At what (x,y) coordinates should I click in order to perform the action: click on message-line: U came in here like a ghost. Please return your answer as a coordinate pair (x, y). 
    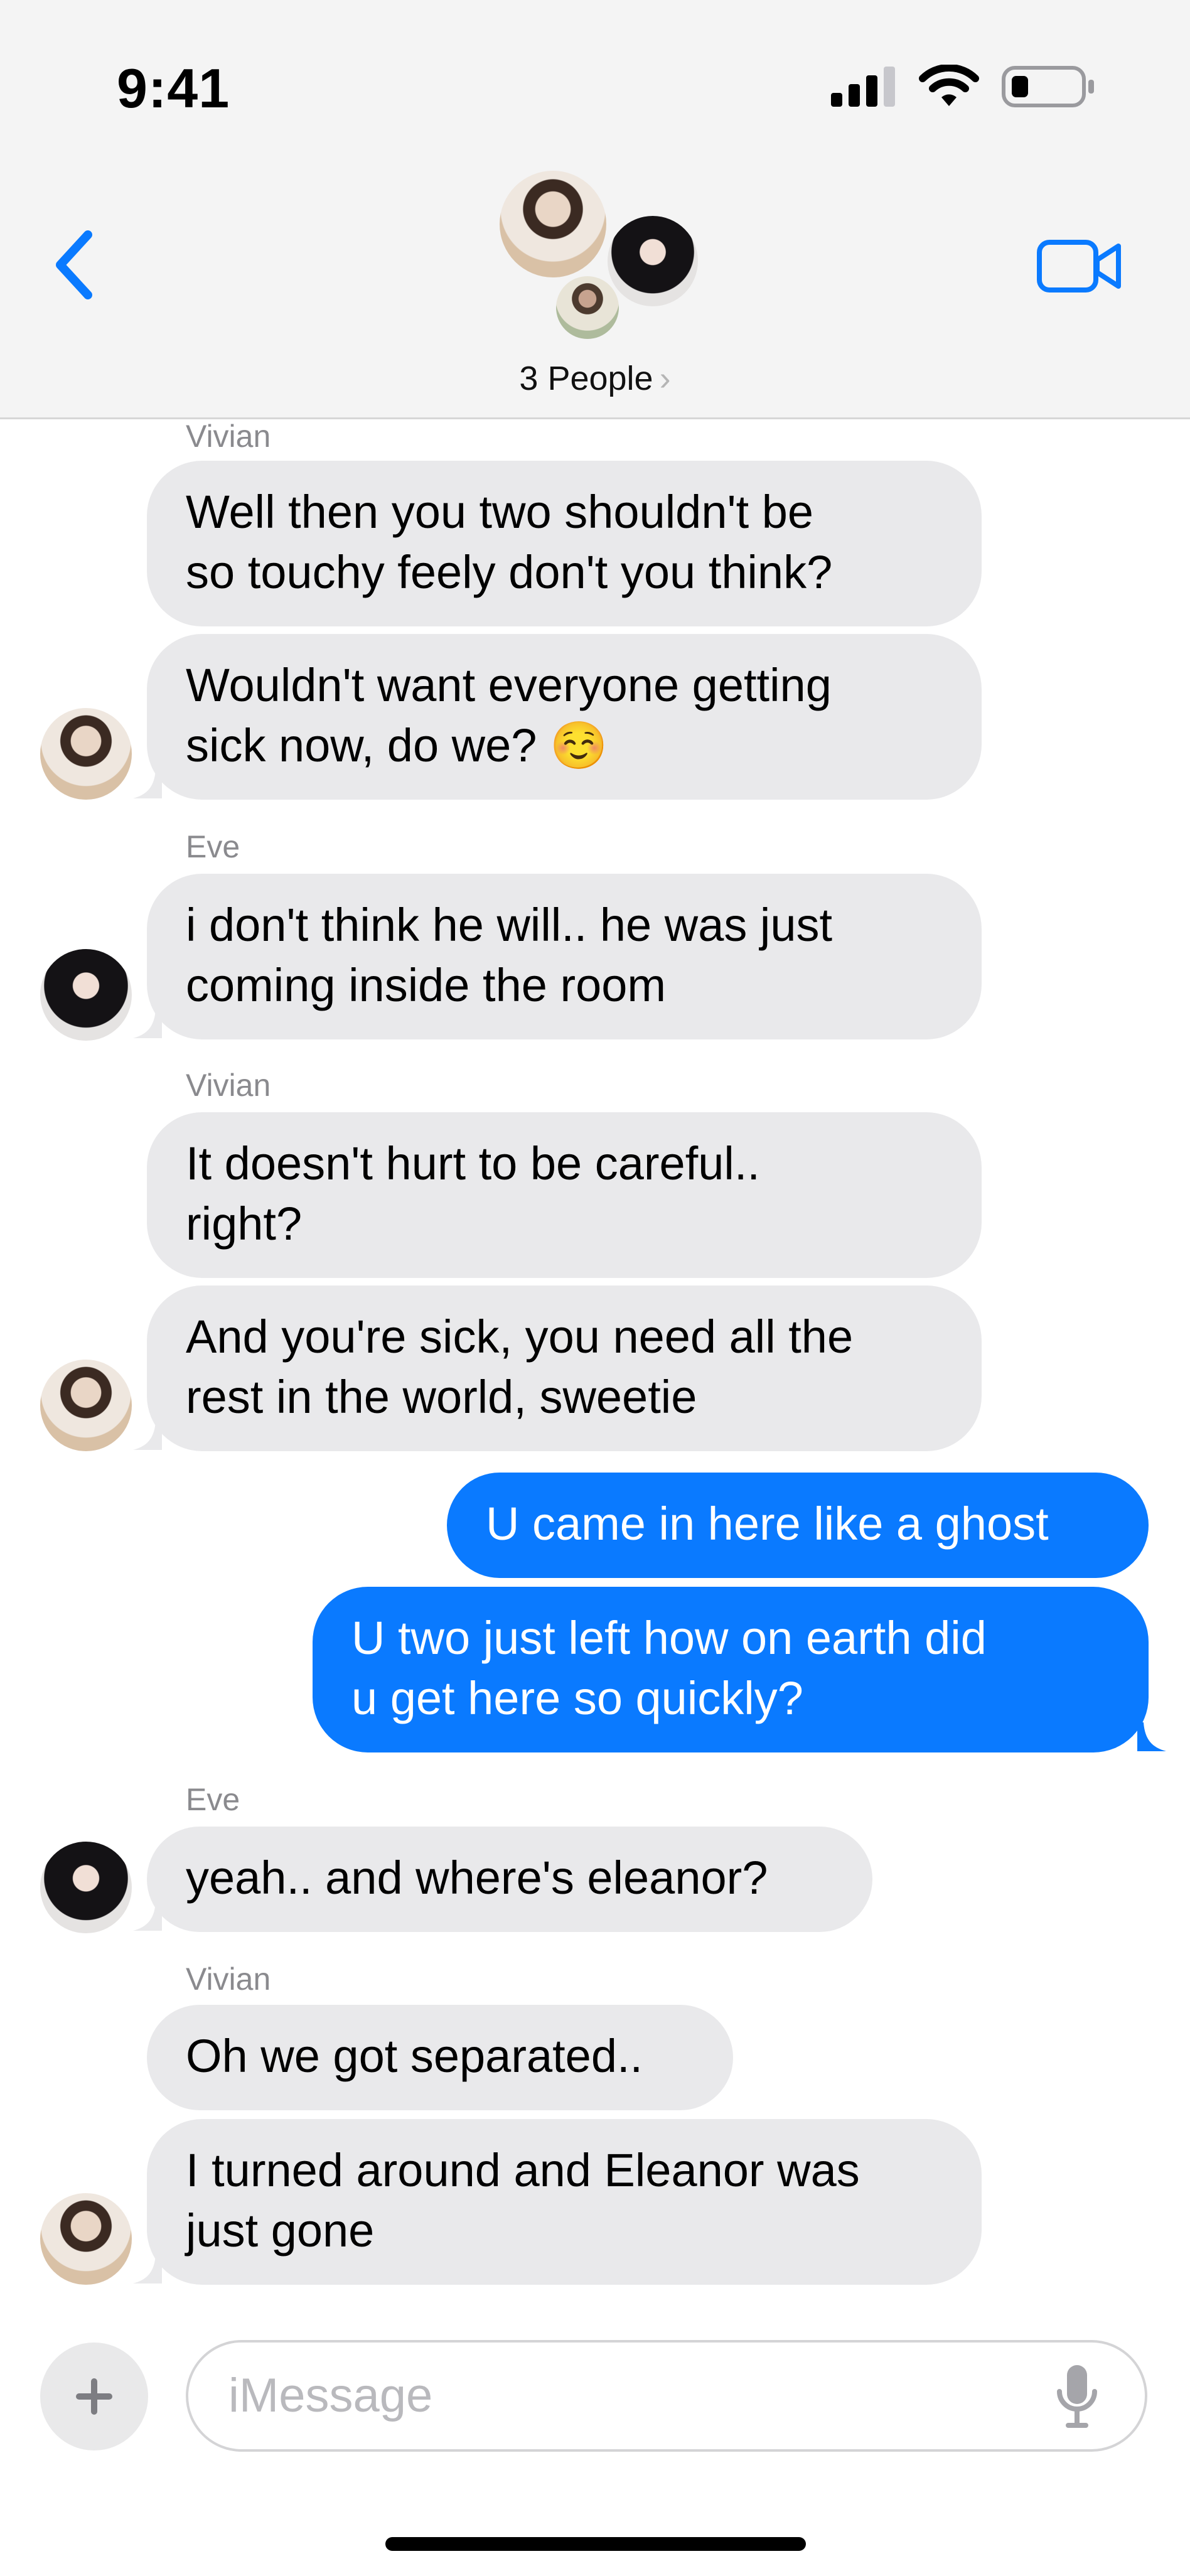
    Looking at the image, I should click on (767, 1524).